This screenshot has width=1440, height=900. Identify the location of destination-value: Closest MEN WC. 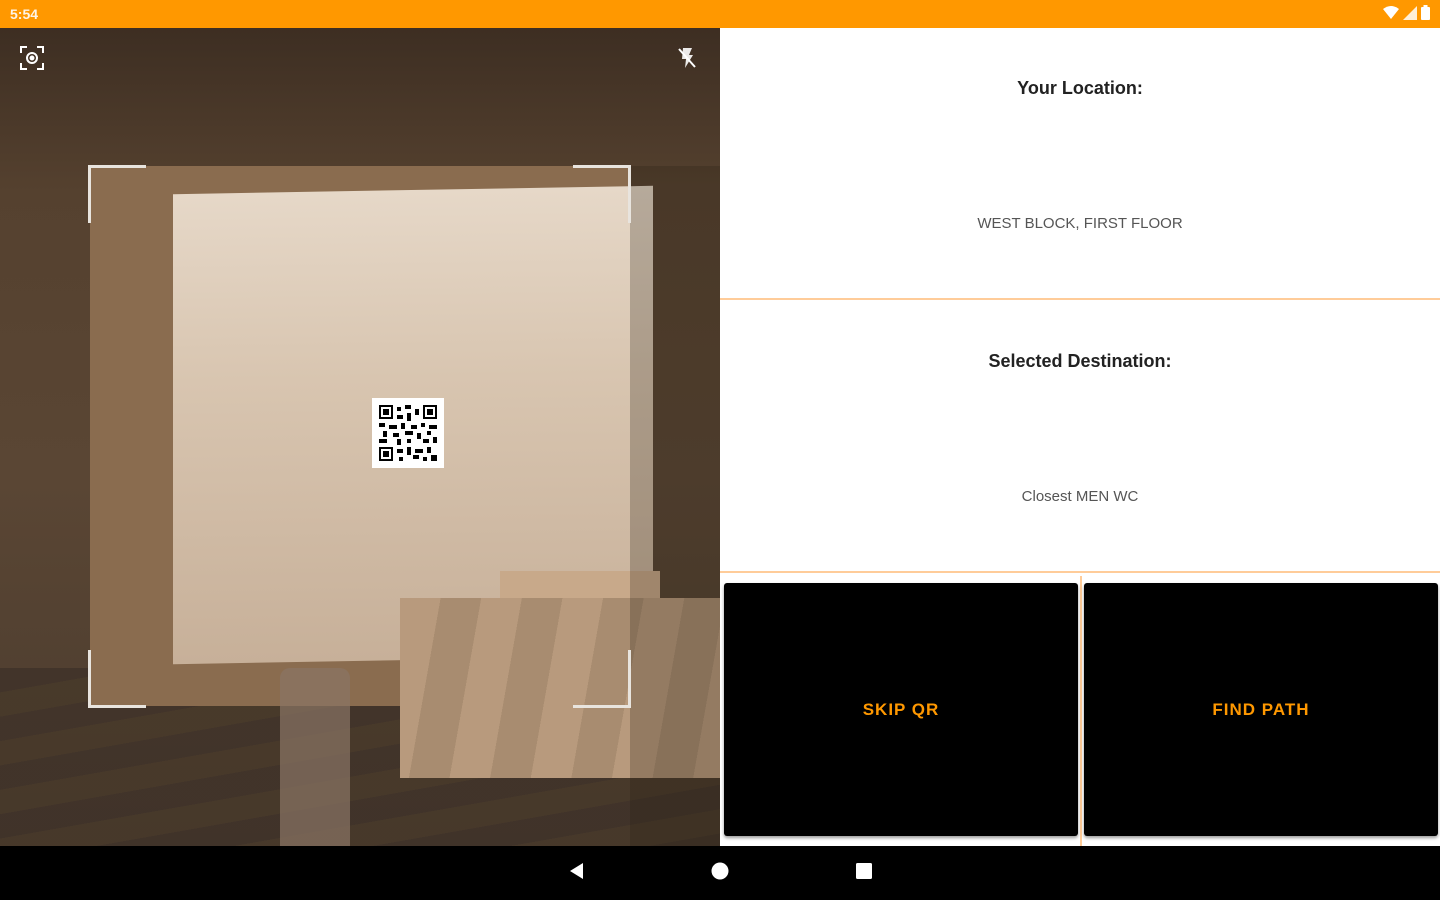
(1080, 496).